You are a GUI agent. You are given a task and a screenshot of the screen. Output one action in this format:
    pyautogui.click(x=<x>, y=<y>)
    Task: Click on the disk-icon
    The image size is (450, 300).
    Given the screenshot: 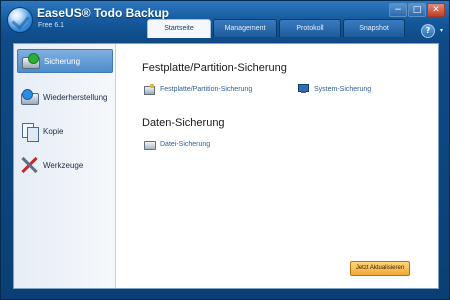 What is the action you would take?
    pyautogui.click(x=149, y=89)
    